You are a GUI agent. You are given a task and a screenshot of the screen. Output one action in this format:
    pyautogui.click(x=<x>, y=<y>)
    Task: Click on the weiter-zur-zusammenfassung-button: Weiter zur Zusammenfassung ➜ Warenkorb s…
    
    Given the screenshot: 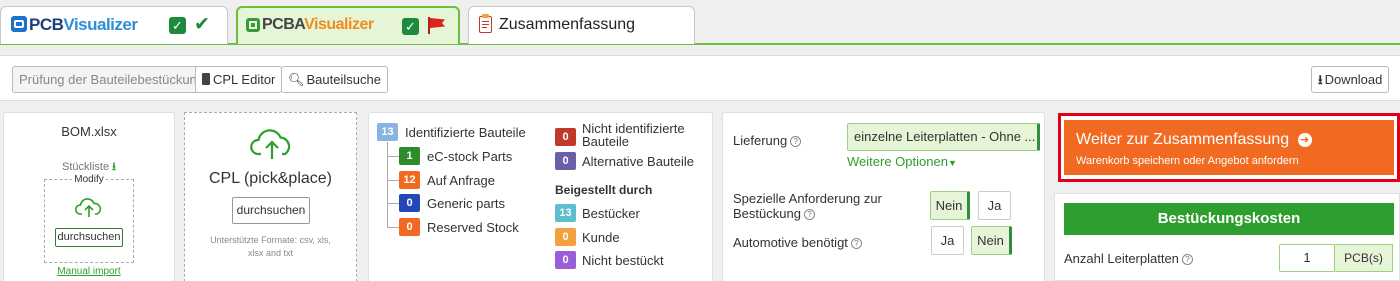 What is the action you would take?
    pyautogui.click(x=1229, y=147)
    